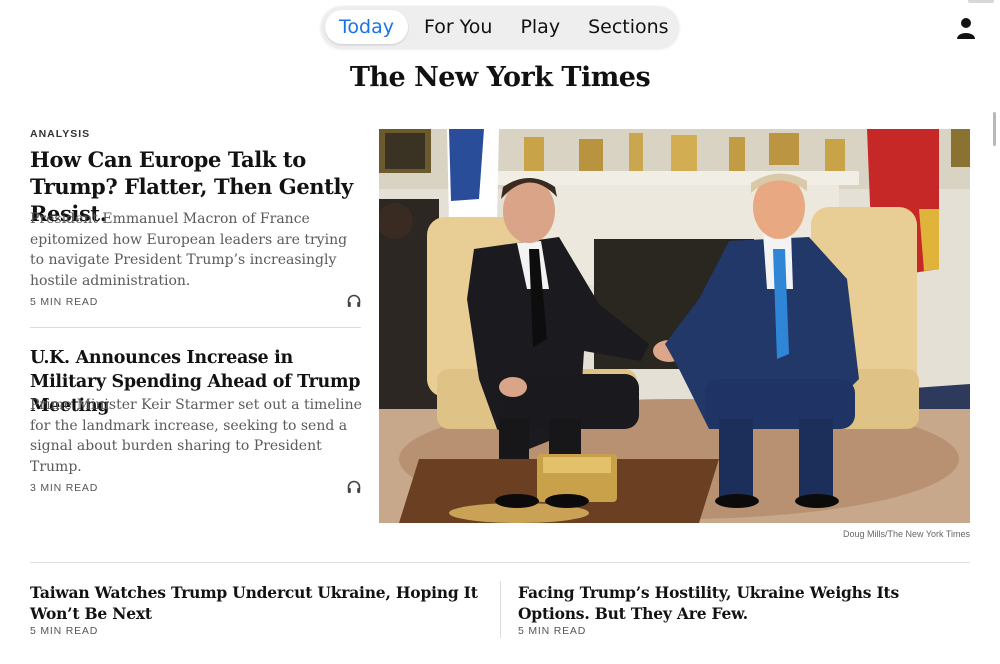 The width and height of the screenshot is (1000, 664). I want to click on bottom-read-time-2: 5 MIN READ, so click(552, 631).